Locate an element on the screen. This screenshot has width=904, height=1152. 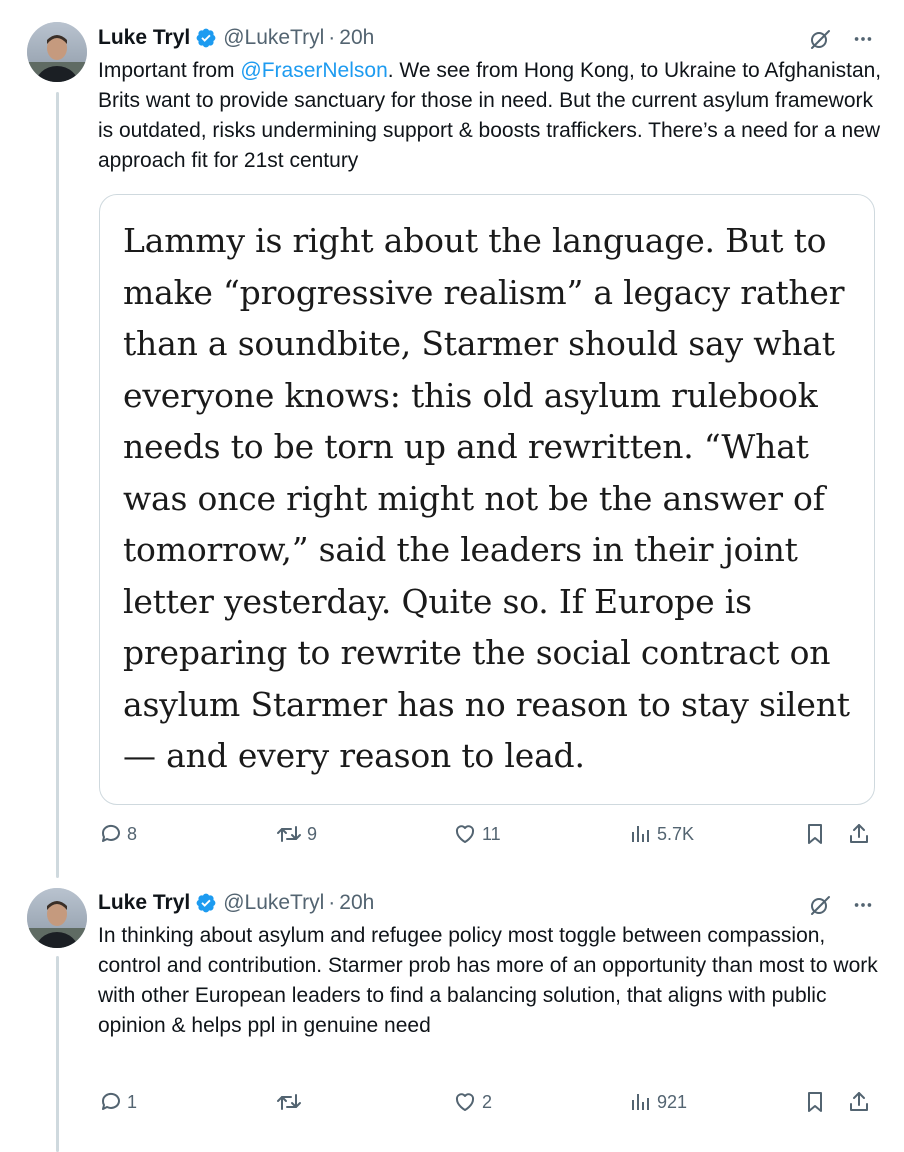
like-button: 11 is located at coordinates (476, 834).